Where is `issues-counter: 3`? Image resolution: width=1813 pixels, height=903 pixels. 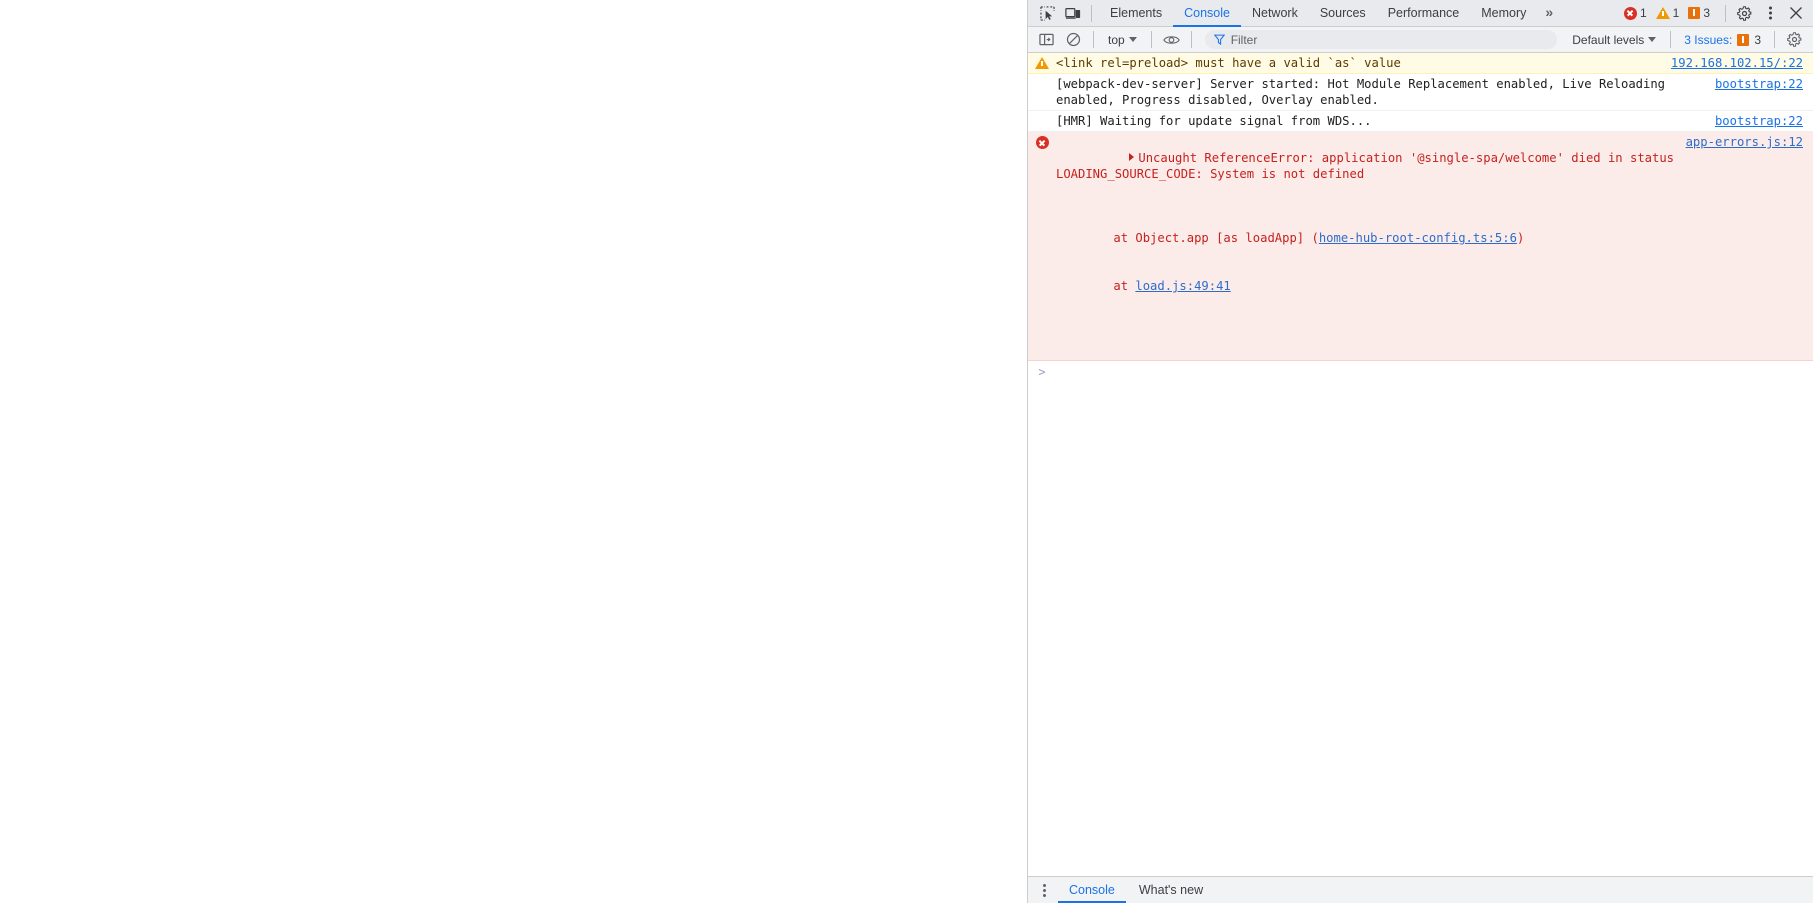
issues-counter: 3 is located at coordinates (1699, 13).